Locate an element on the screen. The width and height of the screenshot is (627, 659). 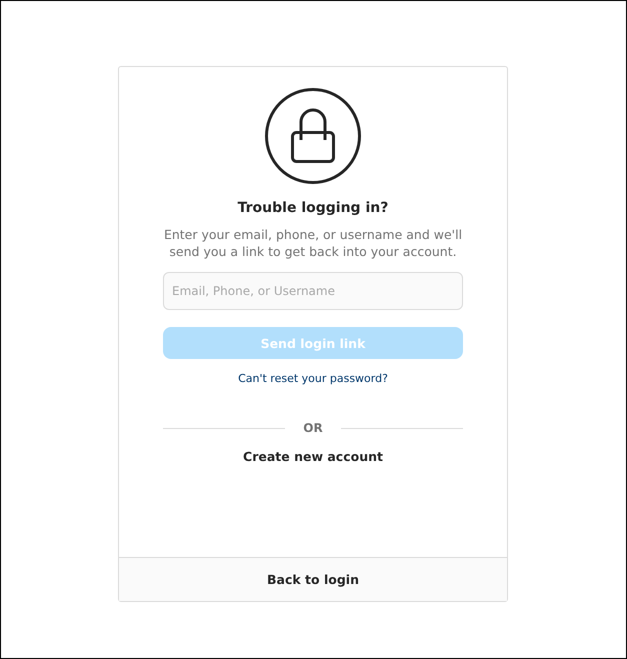
reset-password-link: Can't reset your password? is located at coordinates (313, 378).